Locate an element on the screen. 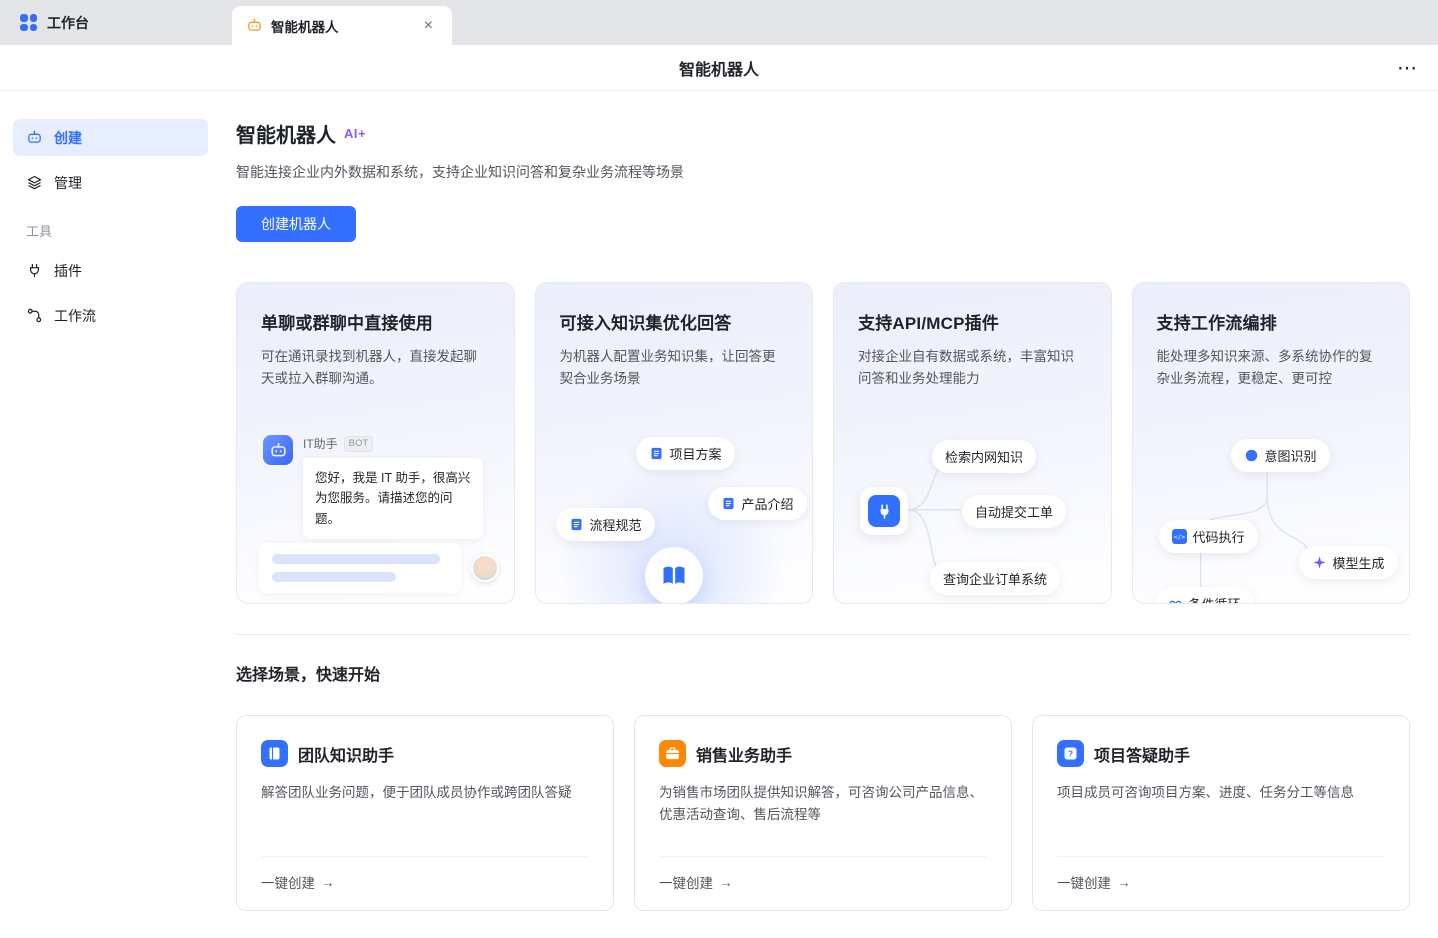  loop-icon is located at coordinates (1175, 601).